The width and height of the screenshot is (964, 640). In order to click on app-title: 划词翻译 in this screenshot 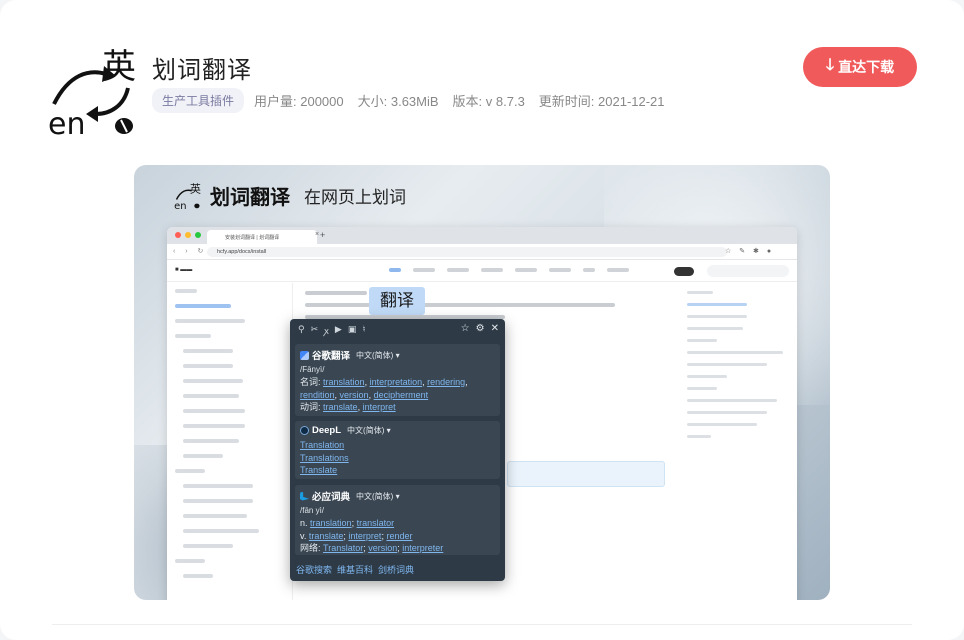, I will do `click(202, 70)`.